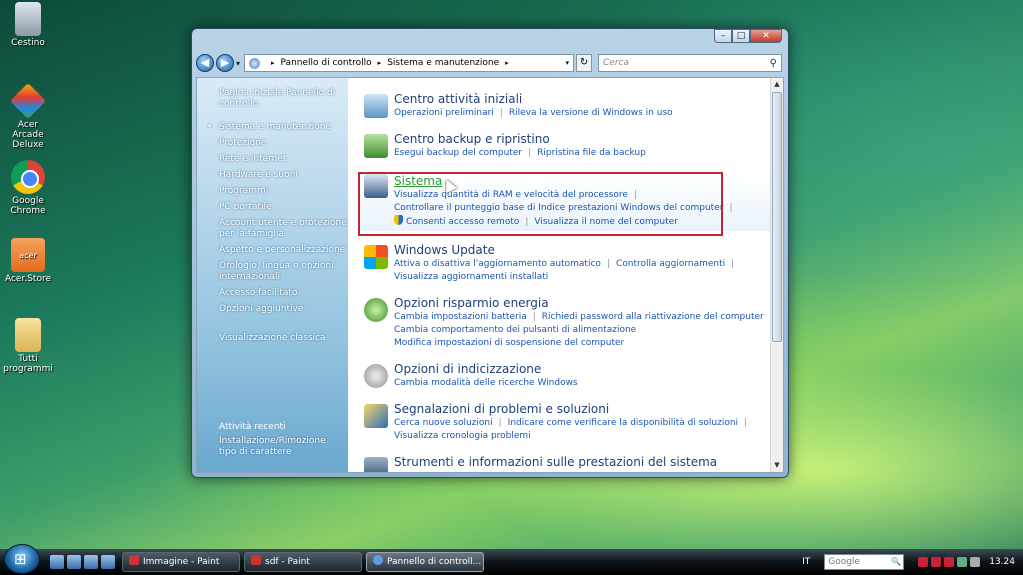 This screenshot has width=1023, height=575. Describe the element at coordinates (975, 562) in the screenshot. I see `volume-icon` at that location.